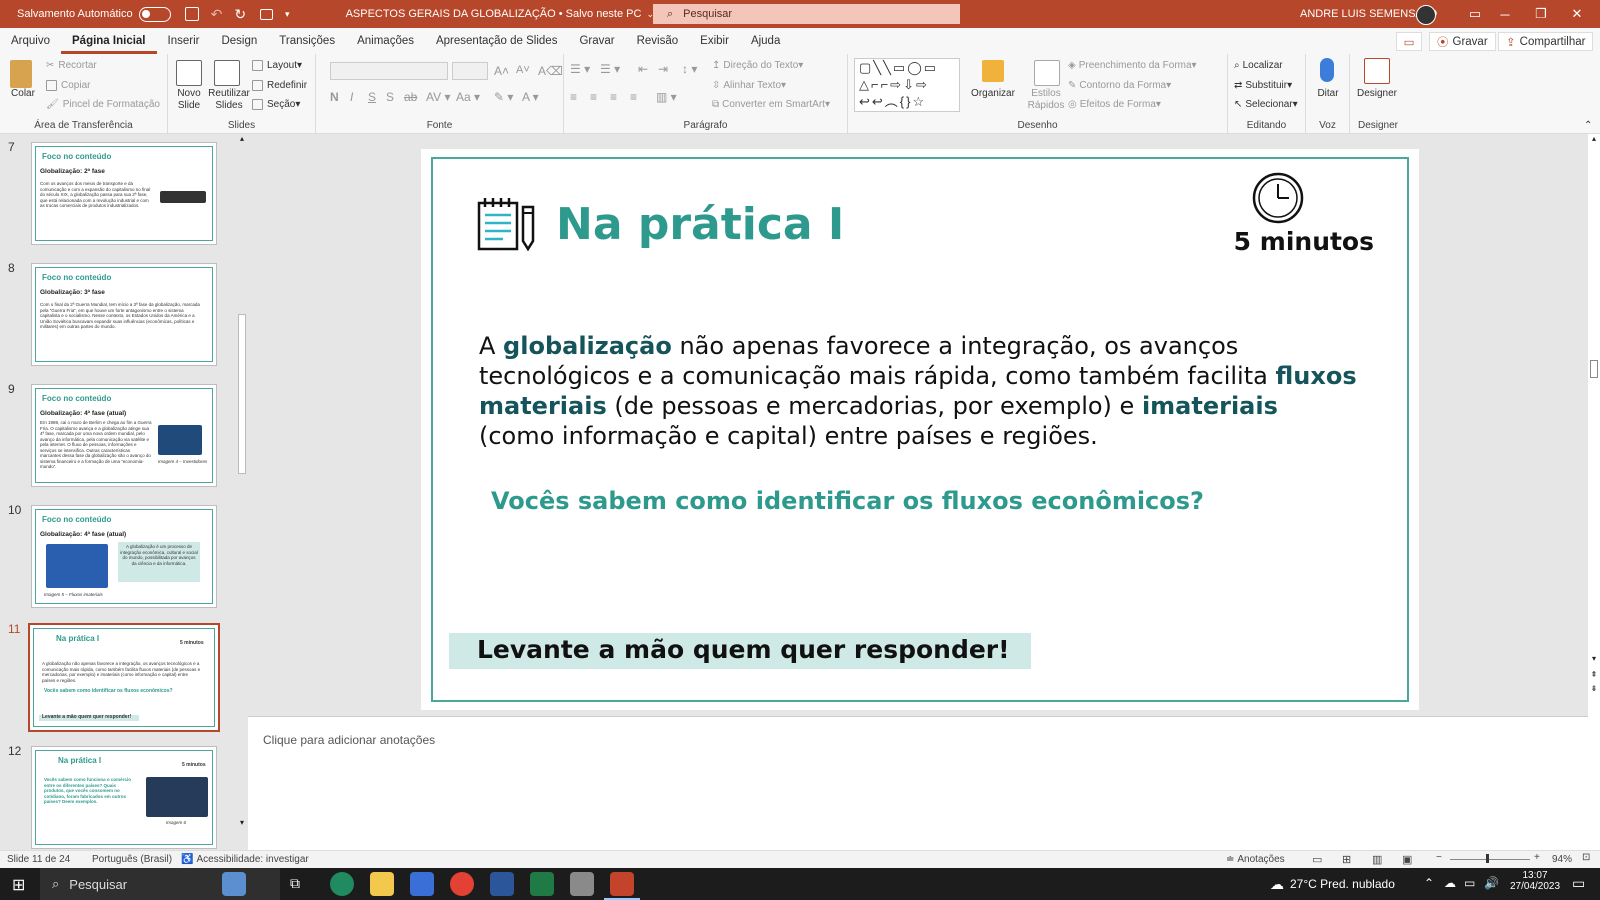  I want to click on tab-inserir: Inserir, so click(184, 41).